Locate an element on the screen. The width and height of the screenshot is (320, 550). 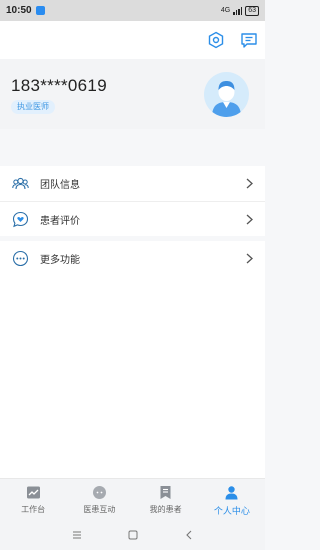
bottom-tab-bar: 工作台 医患互动 我的患者 个人中心 is located at coordinates (132, 499).